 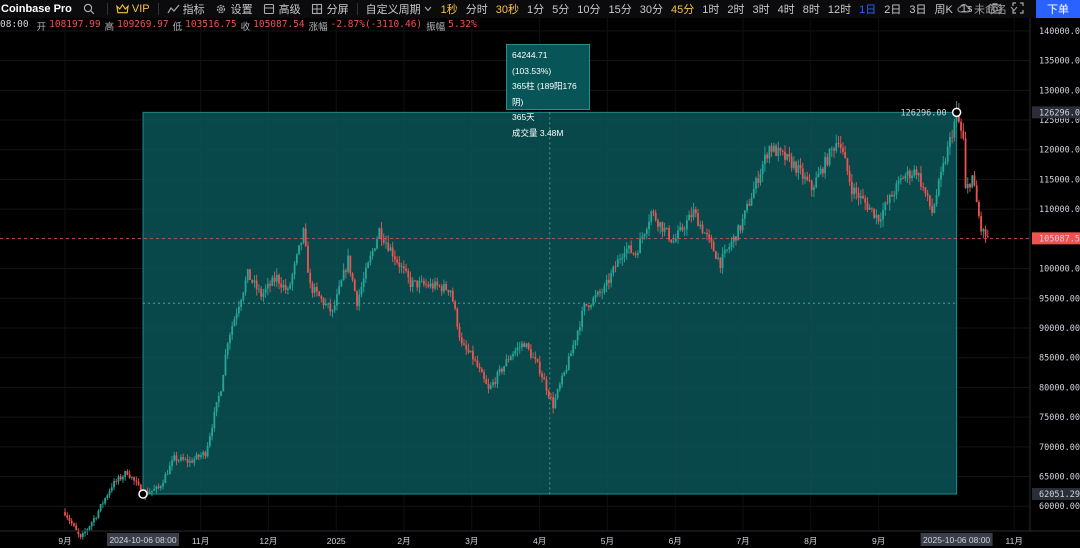 I want to click on search-button, so click(x=91, y=9).